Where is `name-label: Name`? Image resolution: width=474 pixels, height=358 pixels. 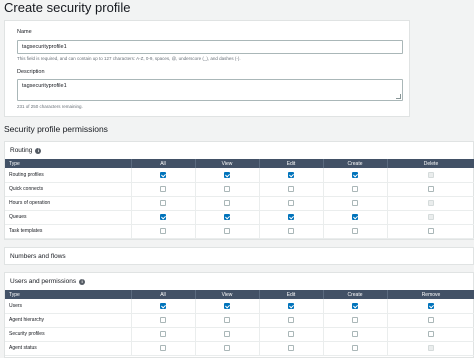 name-label: Name is located at coordinates (24, 32).